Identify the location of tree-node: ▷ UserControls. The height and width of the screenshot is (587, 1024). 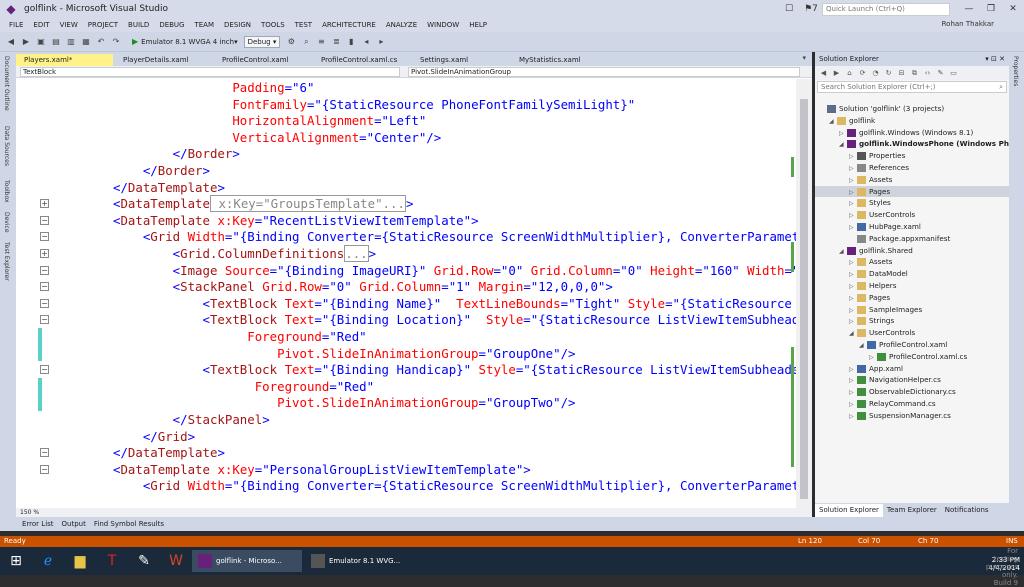
(865, 215).